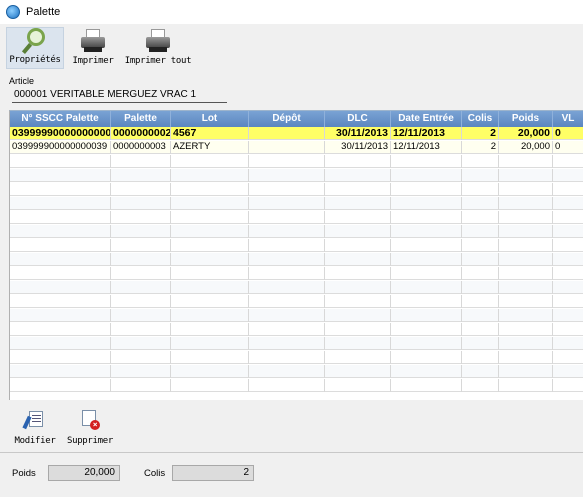 The image size is (583, 497). I want to click on weight-label: Poids, so click(24, 473).